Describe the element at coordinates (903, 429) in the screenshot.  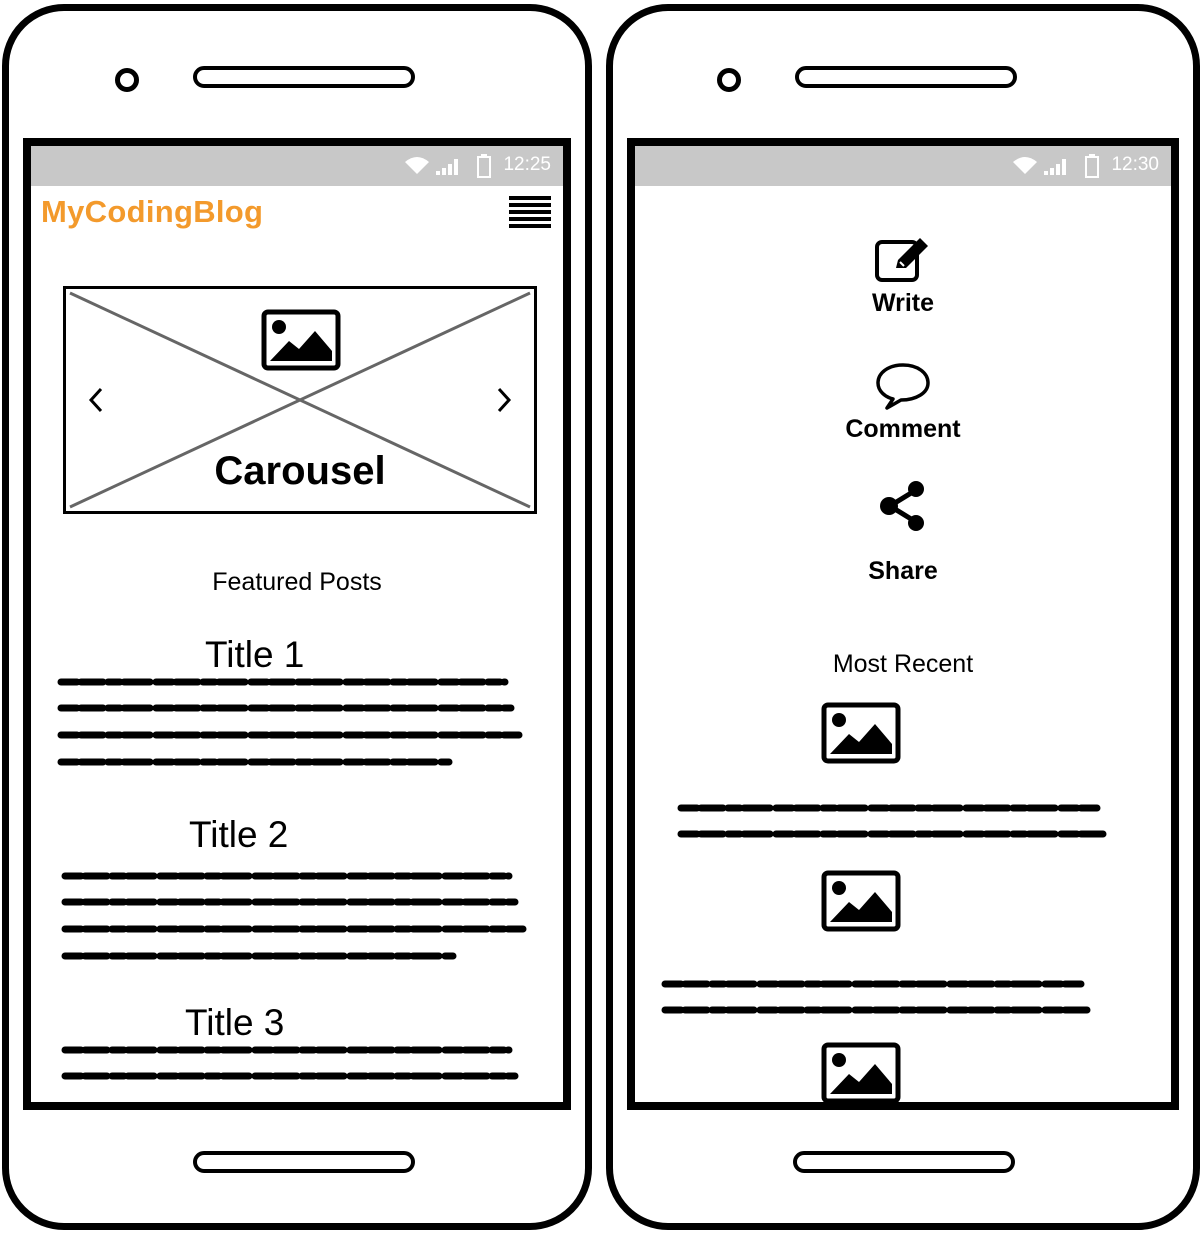
I see `comment-label: Comment` at that location.